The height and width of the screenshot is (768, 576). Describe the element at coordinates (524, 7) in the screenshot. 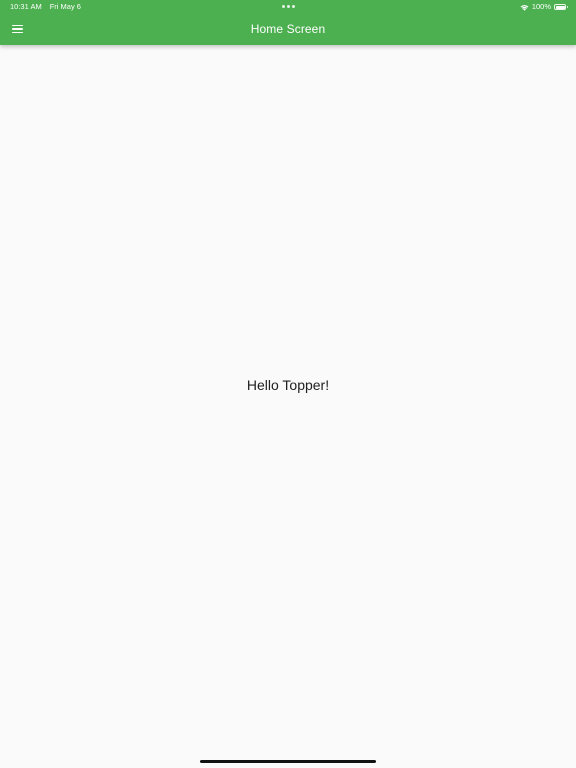

I see `wifi-icon` at that location.